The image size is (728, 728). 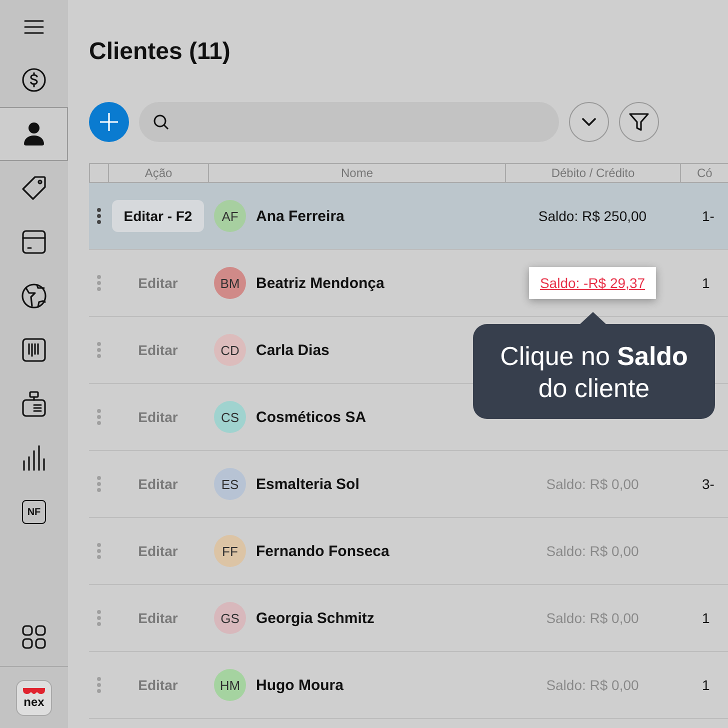 I want to click on add-button, so click(x=109, y=122).